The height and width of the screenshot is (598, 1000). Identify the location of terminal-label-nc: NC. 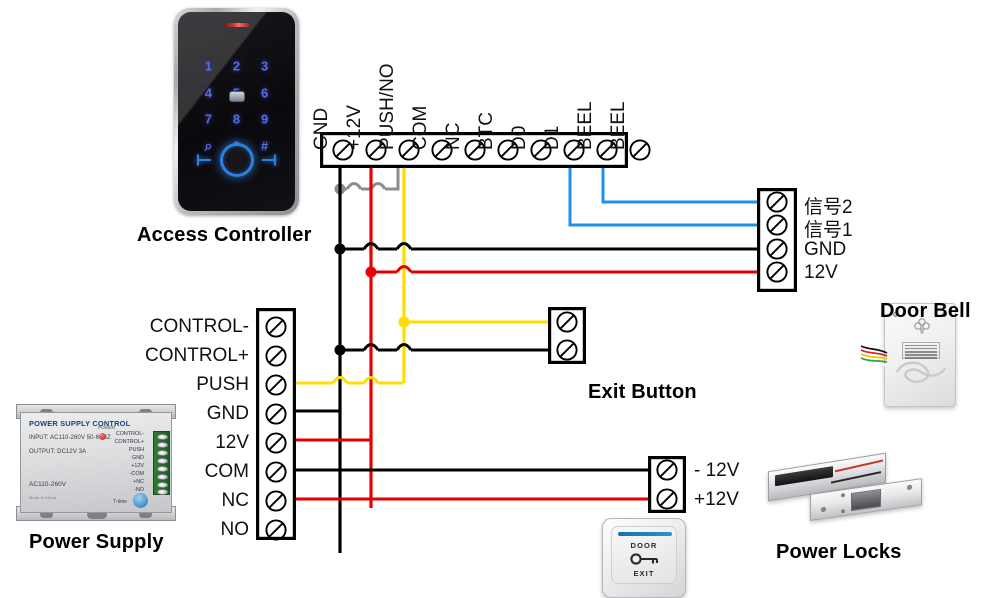
(453, 136).